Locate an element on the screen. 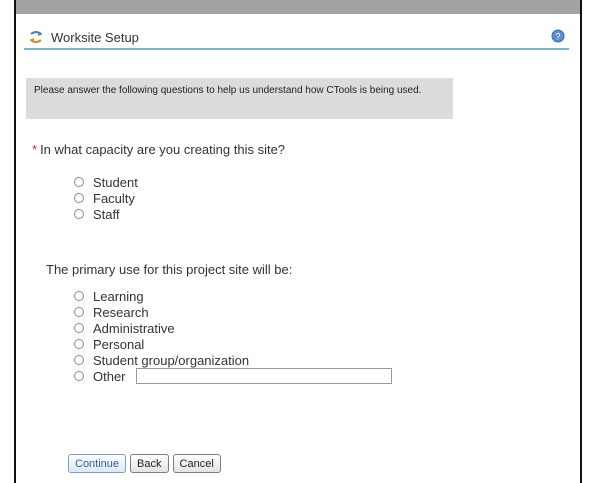 This screenshot has height=483, width=589. radio-option-staff: Staff is located at coordinates (106, 214).